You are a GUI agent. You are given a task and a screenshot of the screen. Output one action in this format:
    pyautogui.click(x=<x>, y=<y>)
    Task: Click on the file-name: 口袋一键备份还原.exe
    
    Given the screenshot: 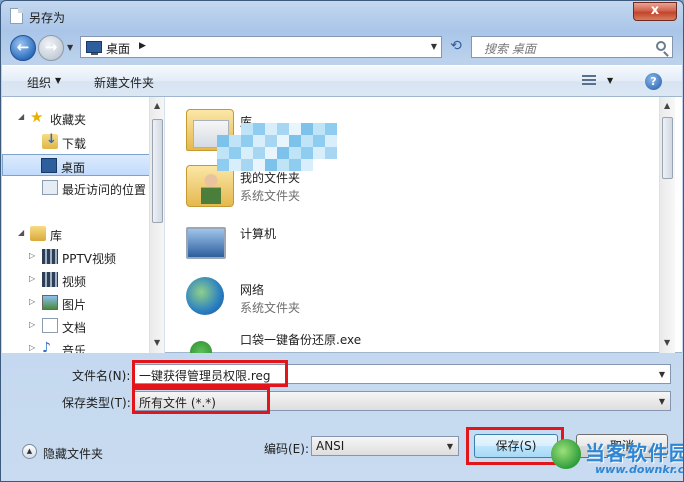 What is the action you would take?
    pyautogui.click(x=301, y=340)
    